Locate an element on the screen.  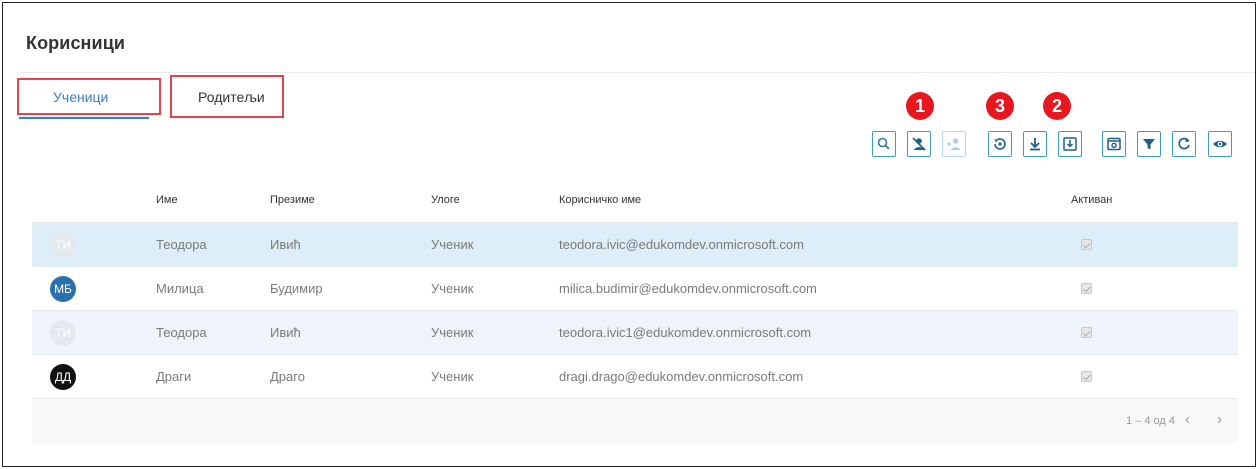
username-cell: teodora.ivic@edukomdev.onmicrosoft.com is located at coordinates (681, 244).